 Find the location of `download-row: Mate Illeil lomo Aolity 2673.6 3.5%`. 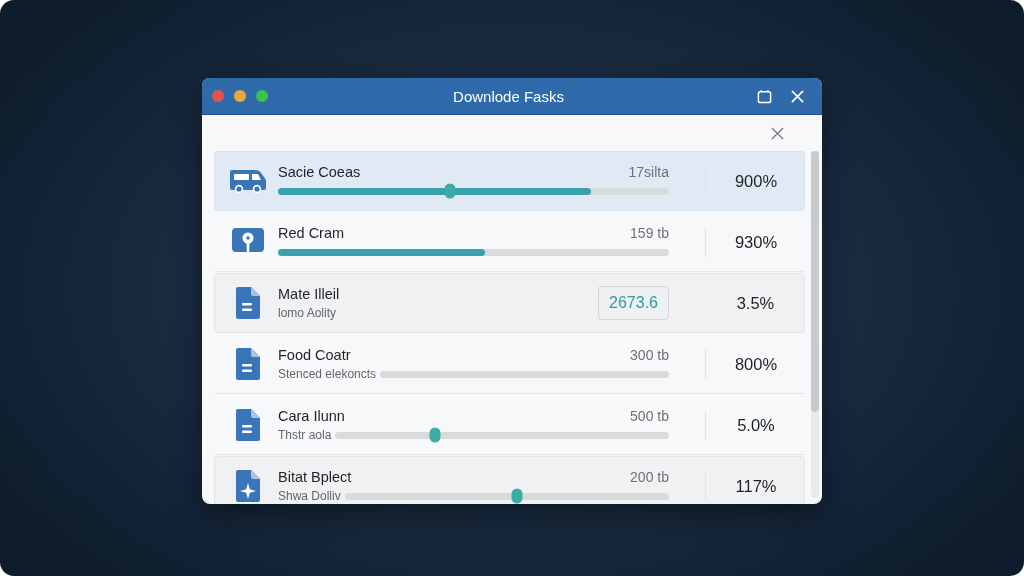

download-row: Mate Illeil lomo Aolity 2673.6 3.5% is located at coordinates (509, 303).